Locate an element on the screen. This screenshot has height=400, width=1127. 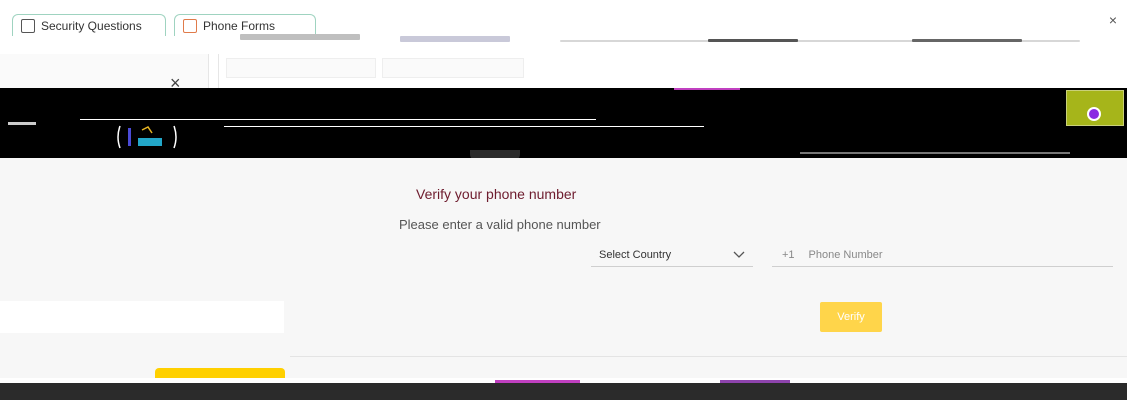
toolbar-strip is located at coordinates (563, 53).